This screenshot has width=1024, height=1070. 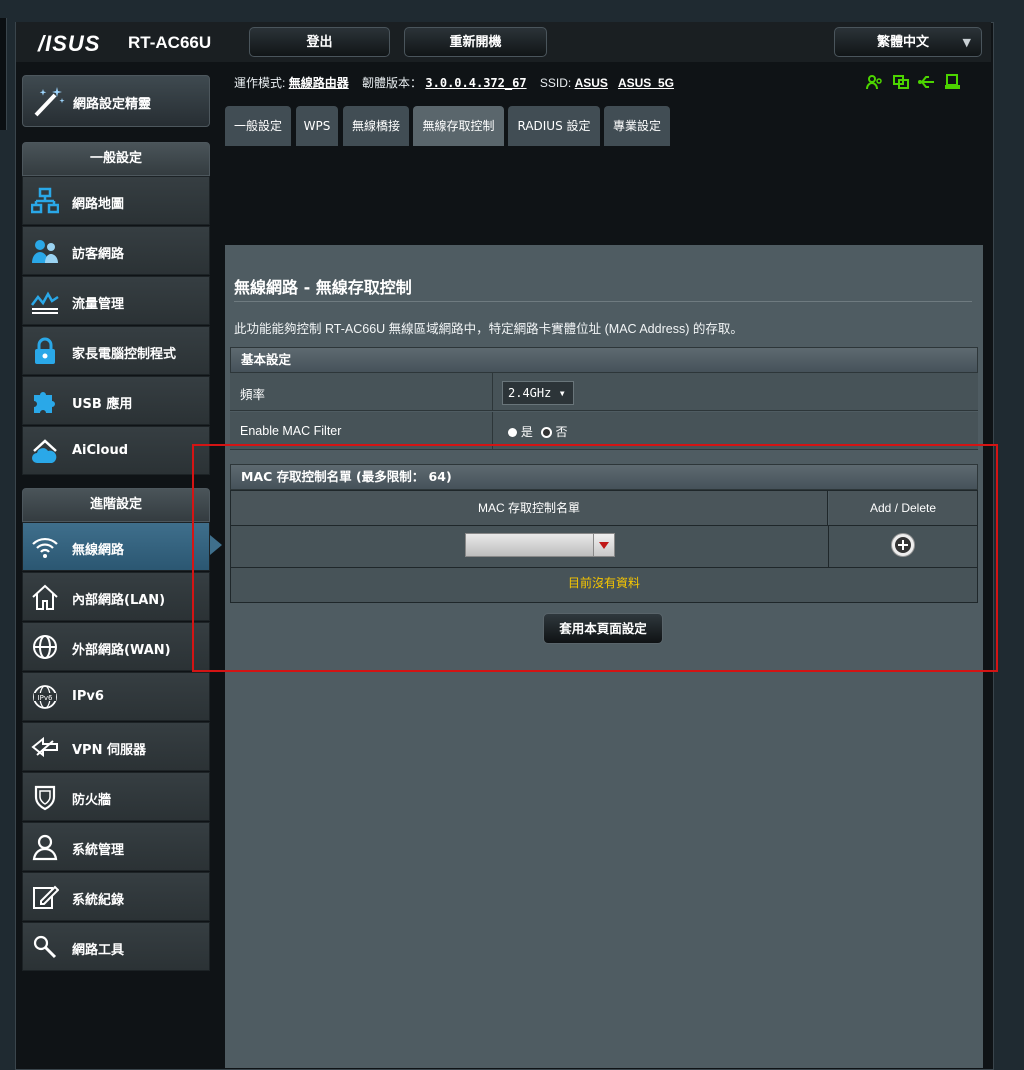 What do you see at coordinates (966, 42) in the screenshot?
I see `chevron-down-icon: ▼` at bounding box center [966, 42].